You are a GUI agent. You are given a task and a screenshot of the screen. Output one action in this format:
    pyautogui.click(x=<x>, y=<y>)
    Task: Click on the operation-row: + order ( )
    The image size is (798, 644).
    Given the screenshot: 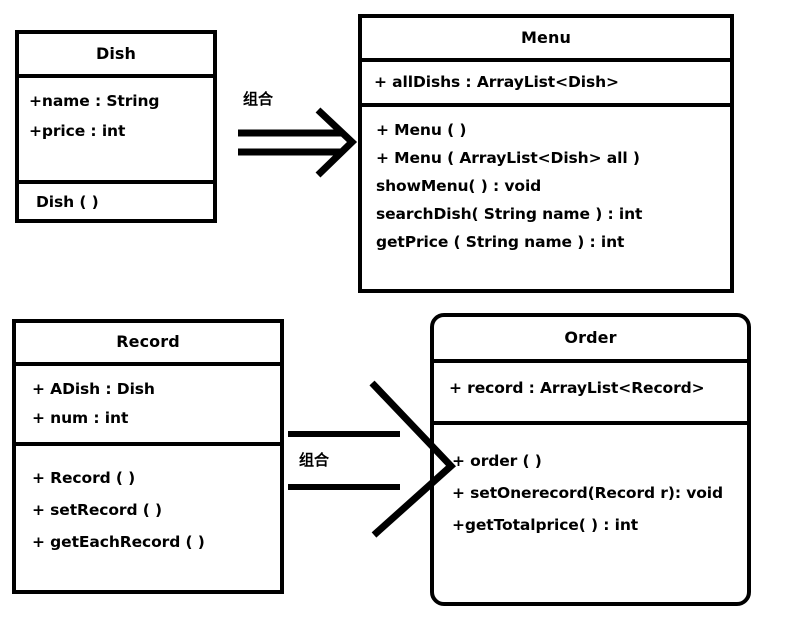 What is the action you would take?
    pyautogui.click(x=497, y=461)
    